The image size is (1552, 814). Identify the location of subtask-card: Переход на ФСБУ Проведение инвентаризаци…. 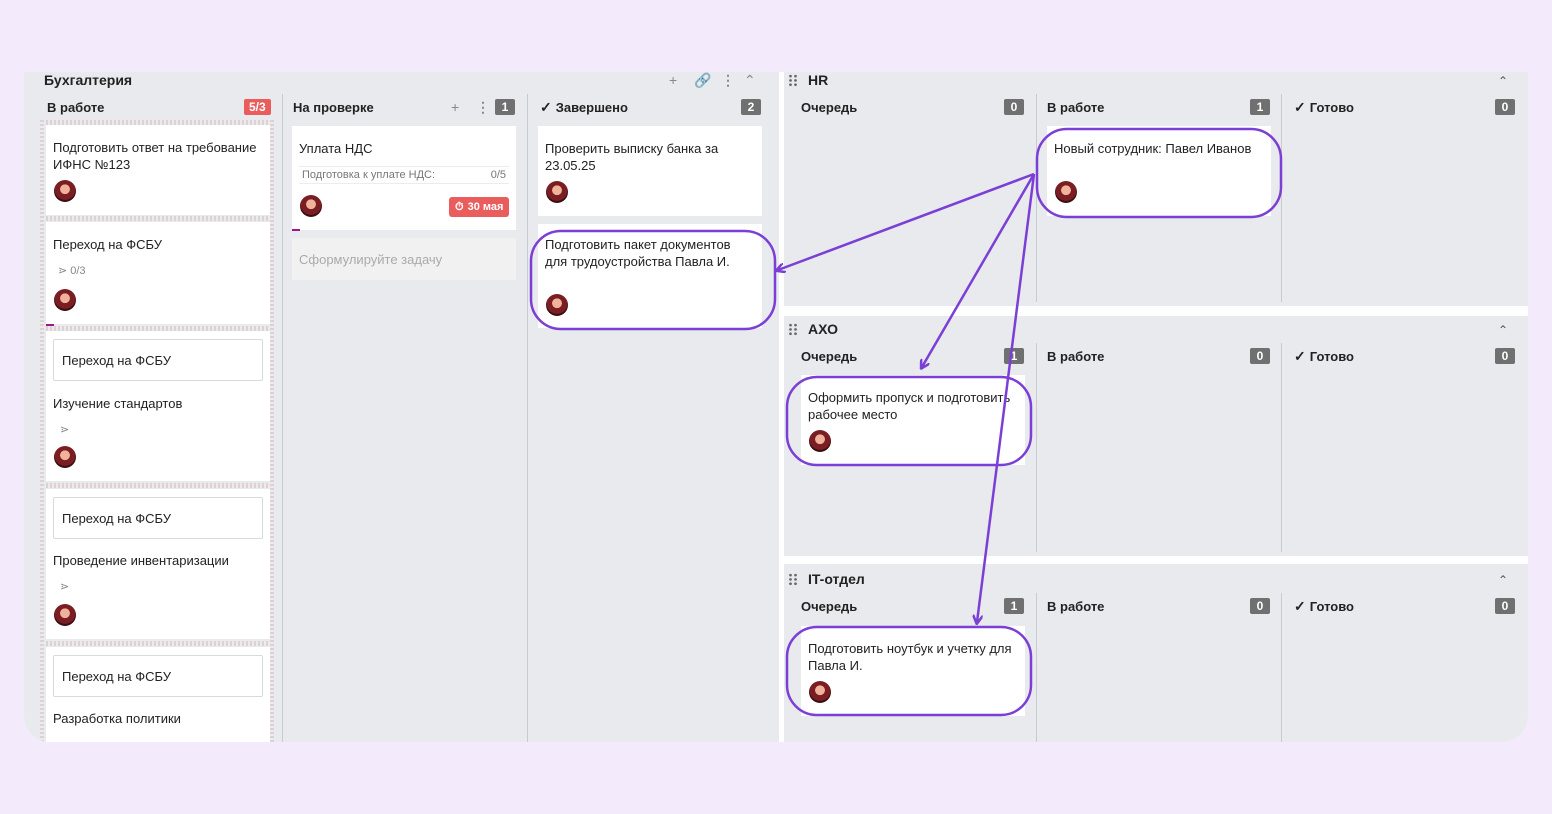
(158, 564).